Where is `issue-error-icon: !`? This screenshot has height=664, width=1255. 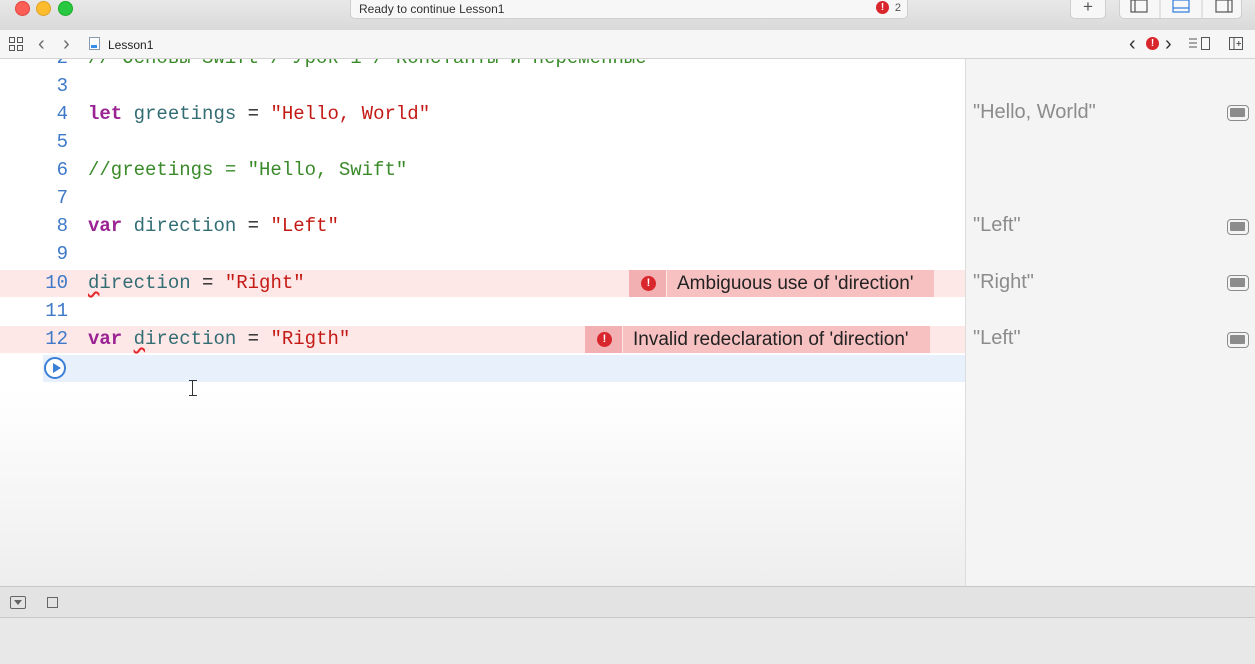 issue-error-icon: ! is located at coordinates (1152, 43).